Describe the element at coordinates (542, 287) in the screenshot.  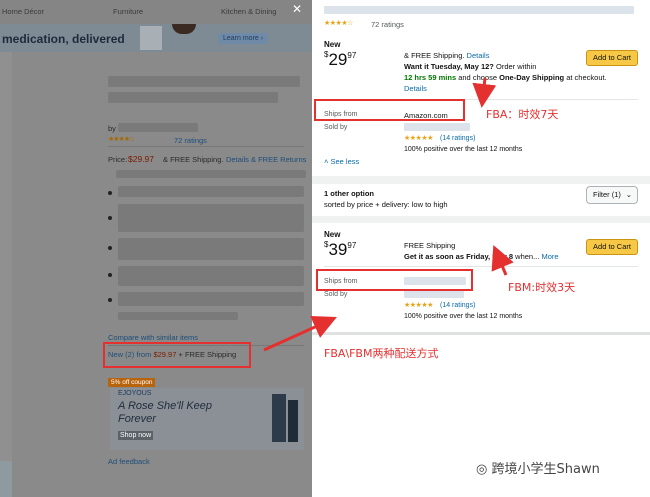
I see `fbm-annotation: FBM:时效3天` at that location.